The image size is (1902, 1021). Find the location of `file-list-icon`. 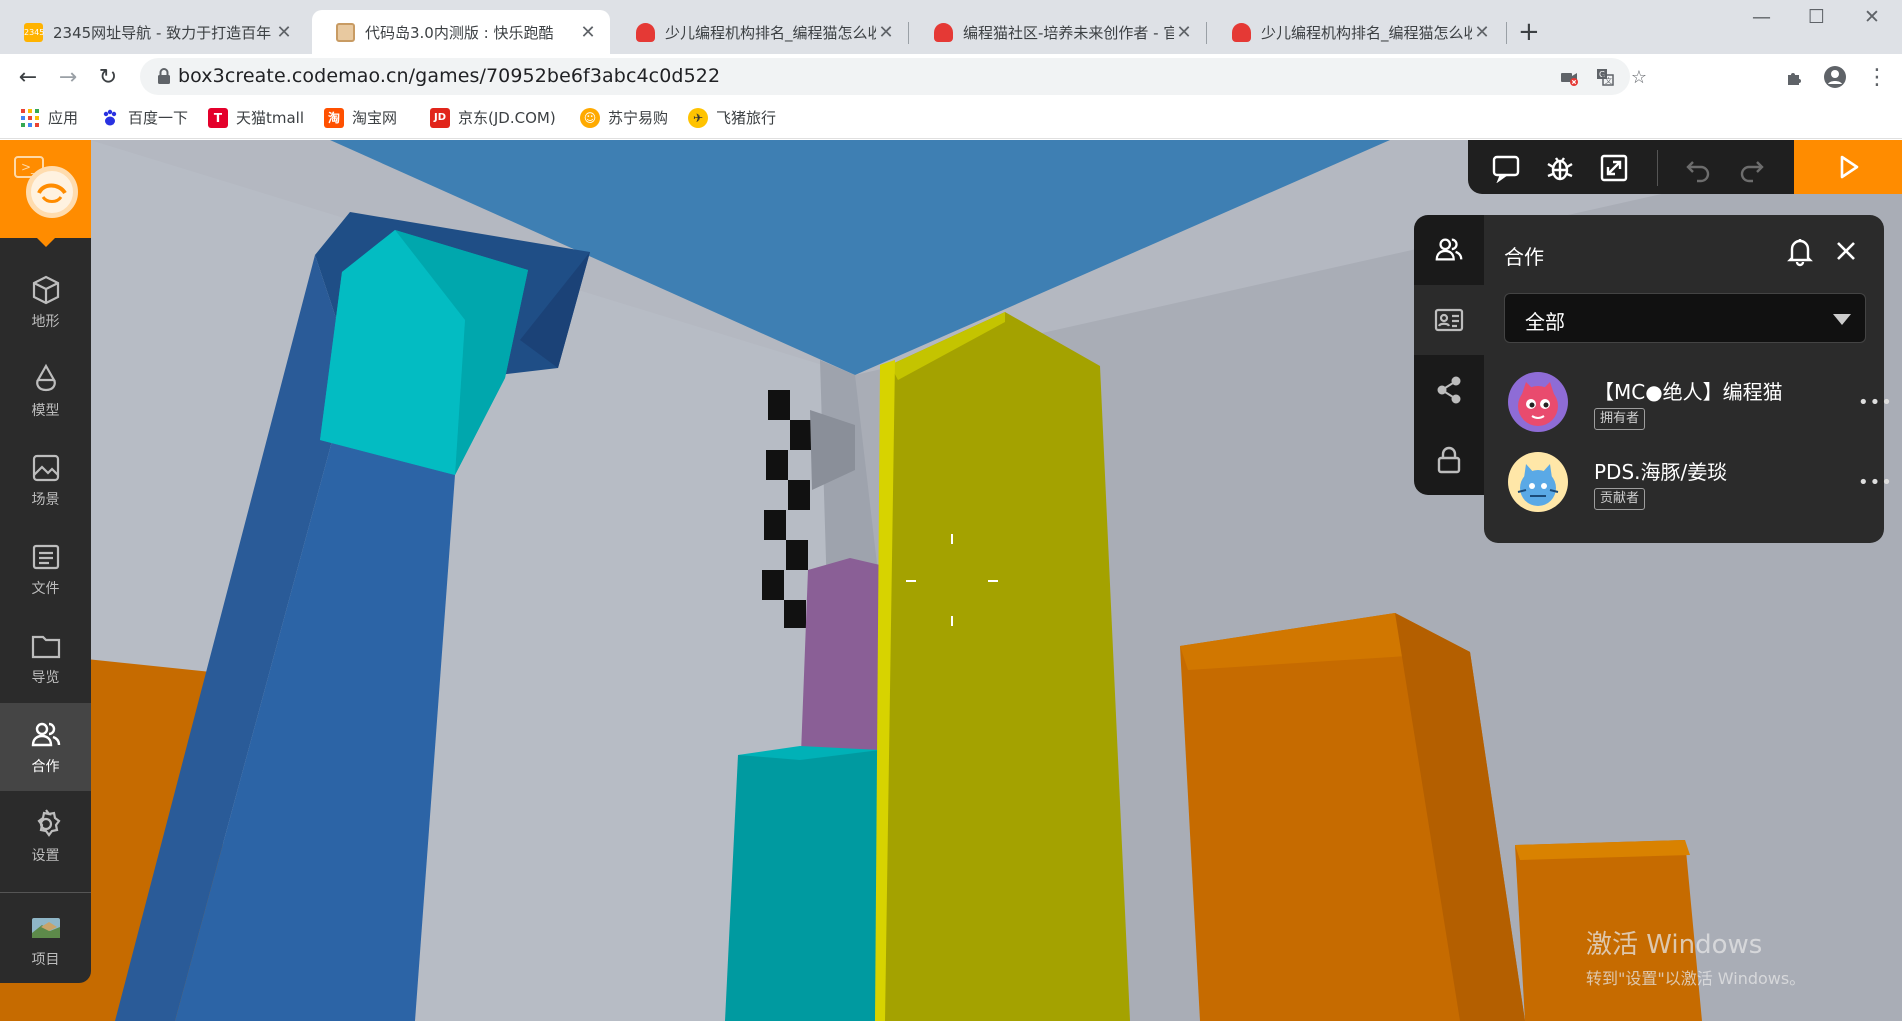

file-list-icon is located at coordinates (45, 557).